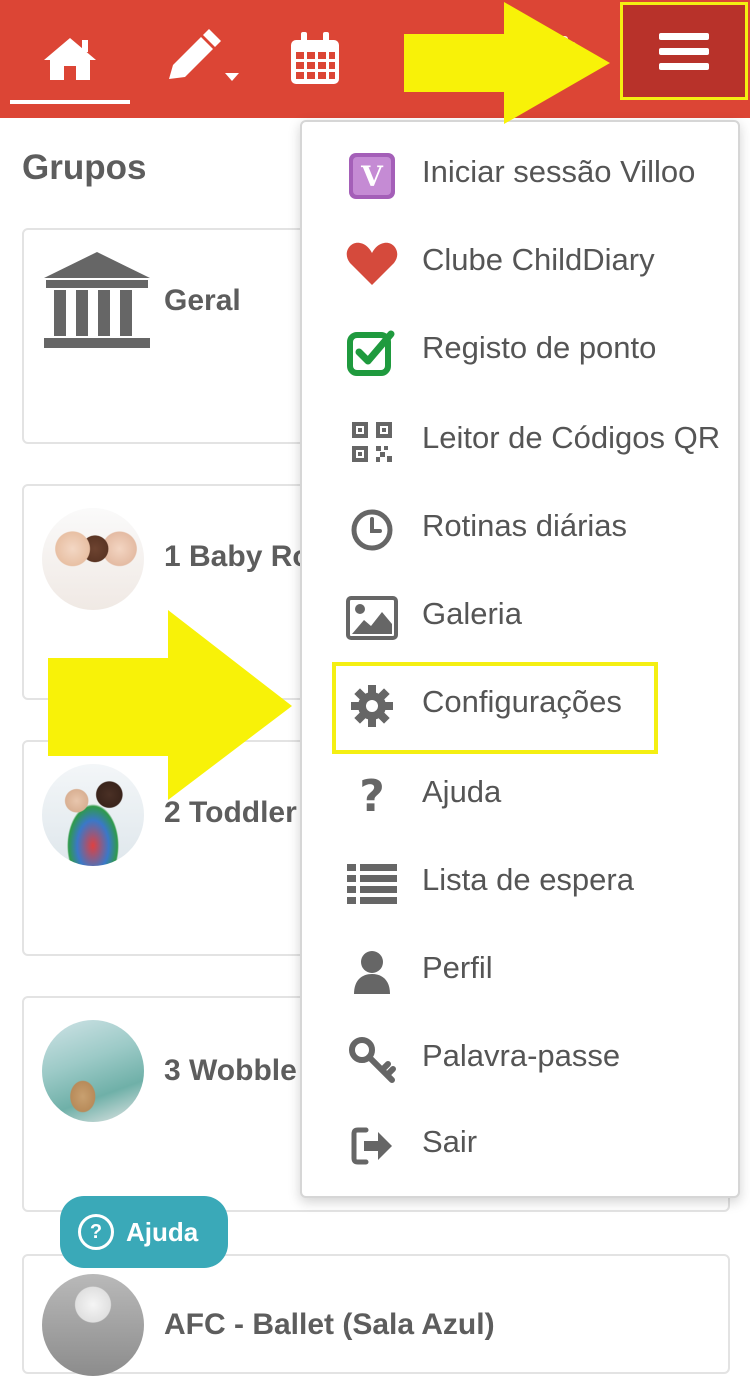  I want to click on menu-item-registo: Registo de ponto, so click(520, 354).